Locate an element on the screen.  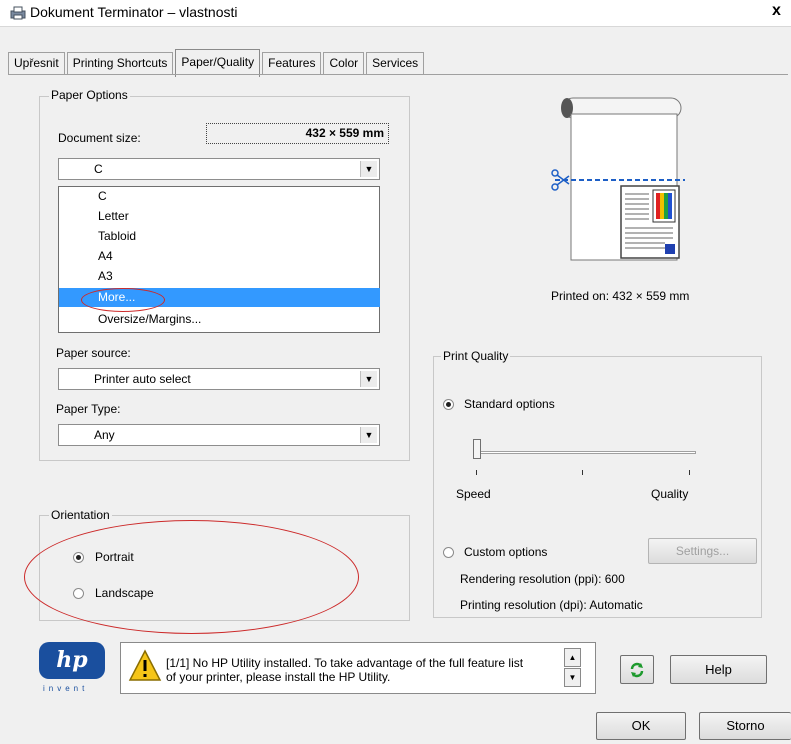
size-option-a3: A3 is located at coordinates (105, 276).